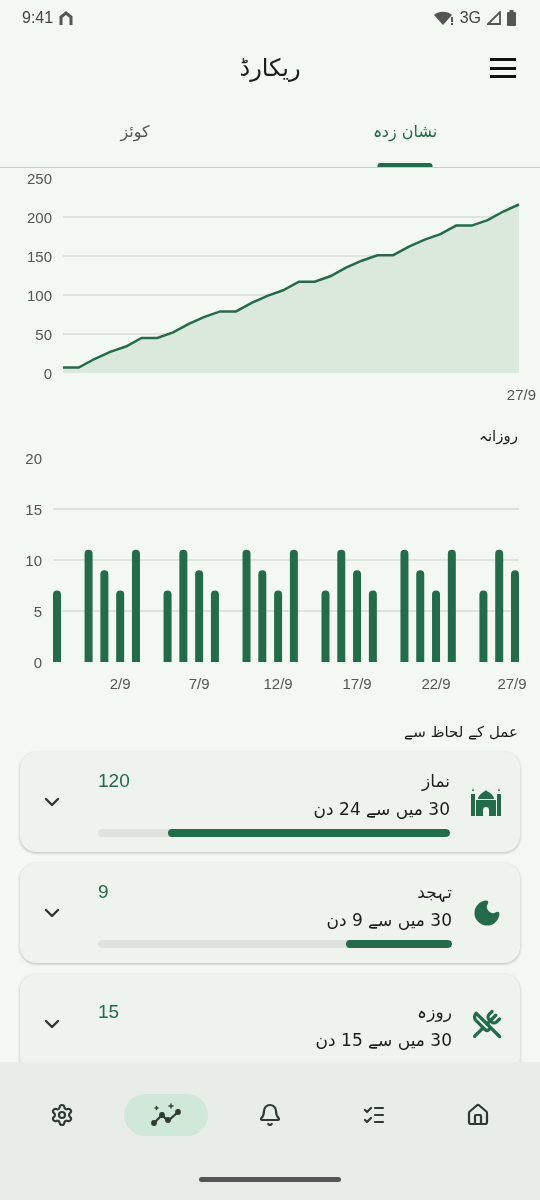  Describe the element at coordinates (199, 683) in the screenshot. I see `x-axis-label: 7/9` at that location.